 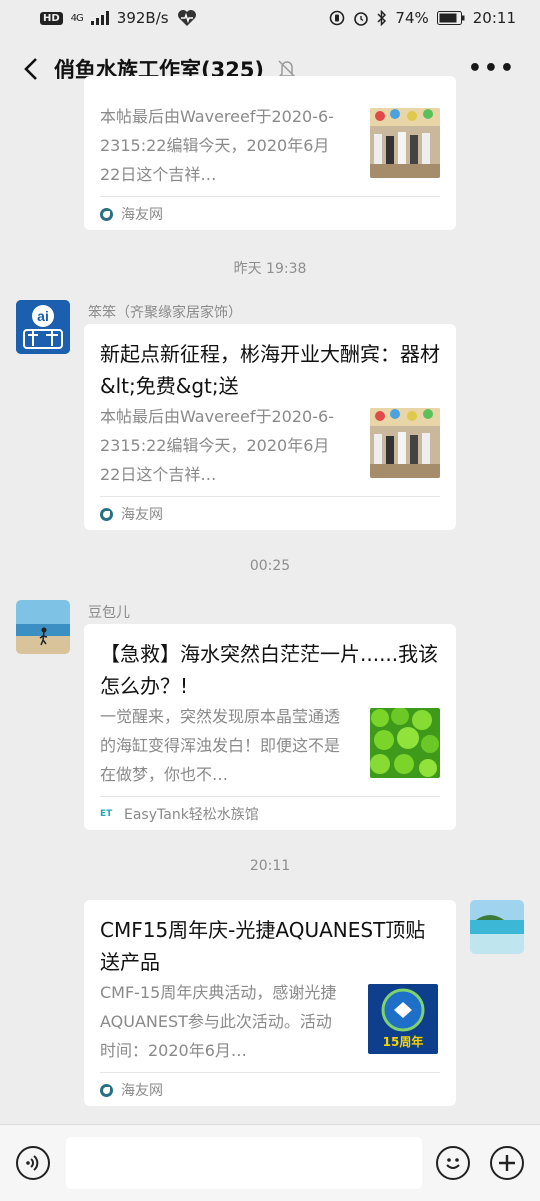 I want to click on plus-icon, so click(x=507, y=1163).